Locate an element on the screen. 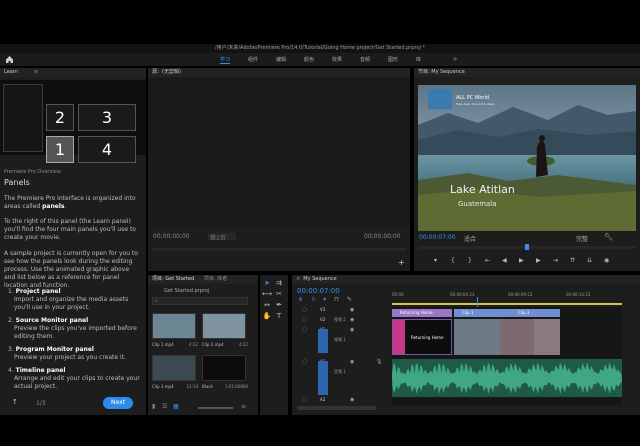 The image size is (640, 446). step-back-icon: ◀ is located at coordinates (504, 260).